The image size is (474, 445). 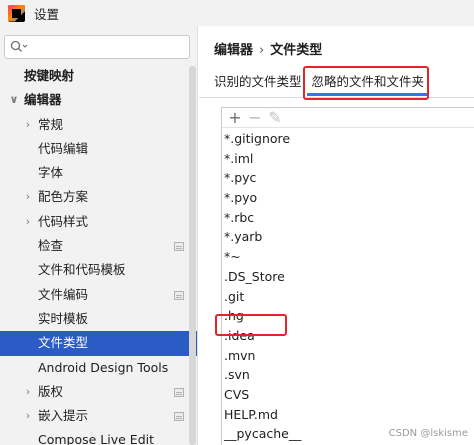 What do you see at coordinates (63, 343) in the screenshot?
I see `sidebar-item-label: 文件类型` at bounding box center [63, 343].